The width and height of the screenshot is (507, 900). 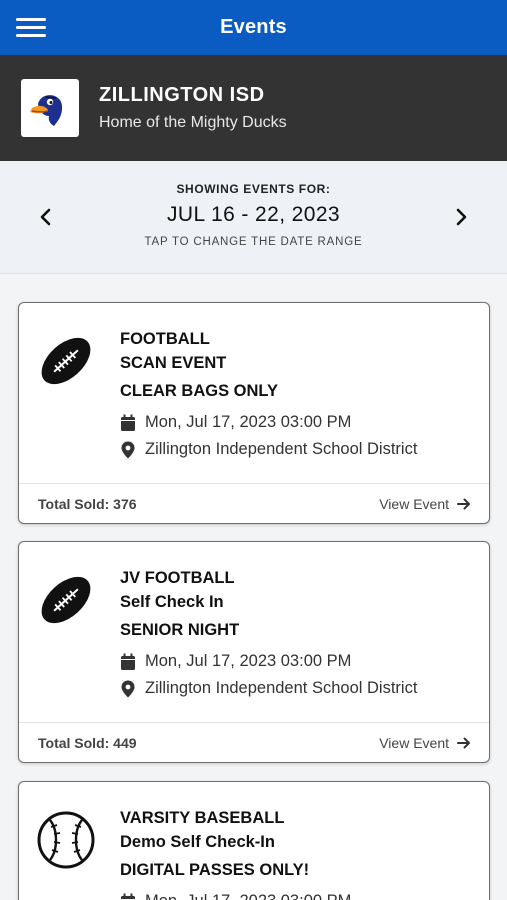 What do you see at coordinates (182, 95) in the screenshot?
I see `org-name: ZILLINGTON ISD` at bounding box center [182, 95].